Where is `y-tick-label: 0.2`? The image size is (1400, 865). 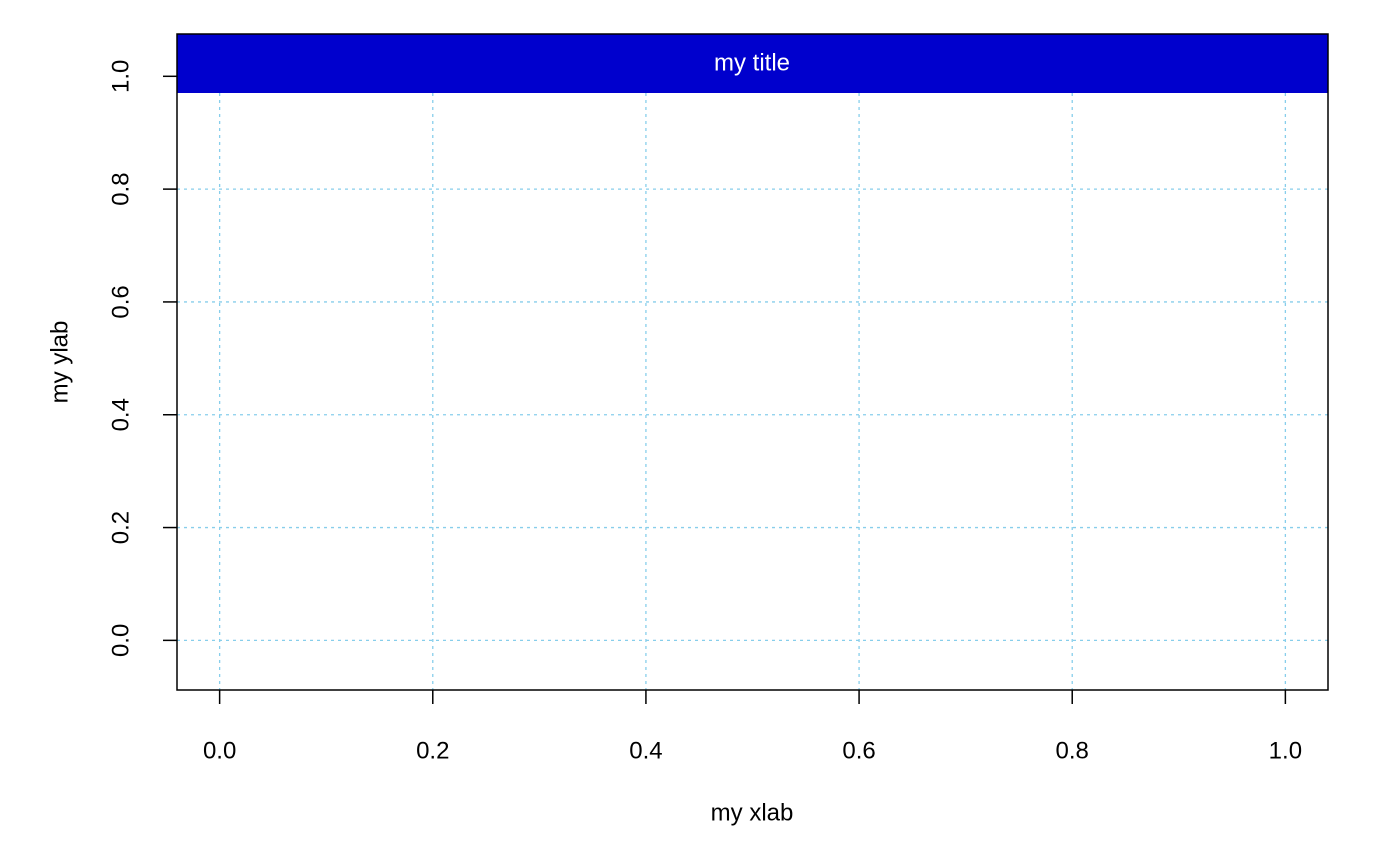
y-tick-label: 0.2 is located at coordinates (121, 527).